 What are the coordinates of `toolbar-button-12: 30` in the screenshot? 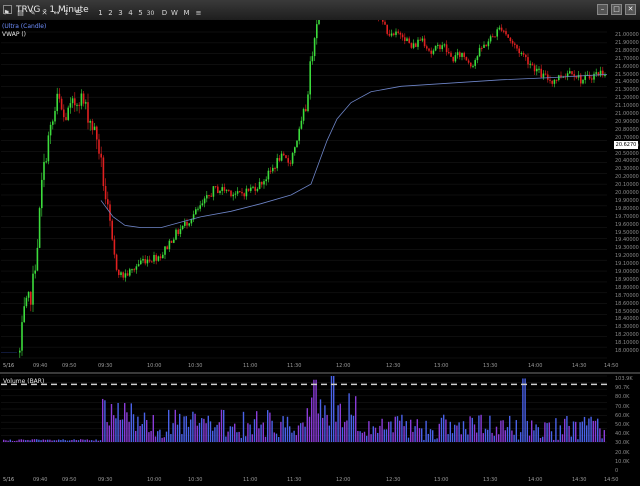 It's located at (150, 13).